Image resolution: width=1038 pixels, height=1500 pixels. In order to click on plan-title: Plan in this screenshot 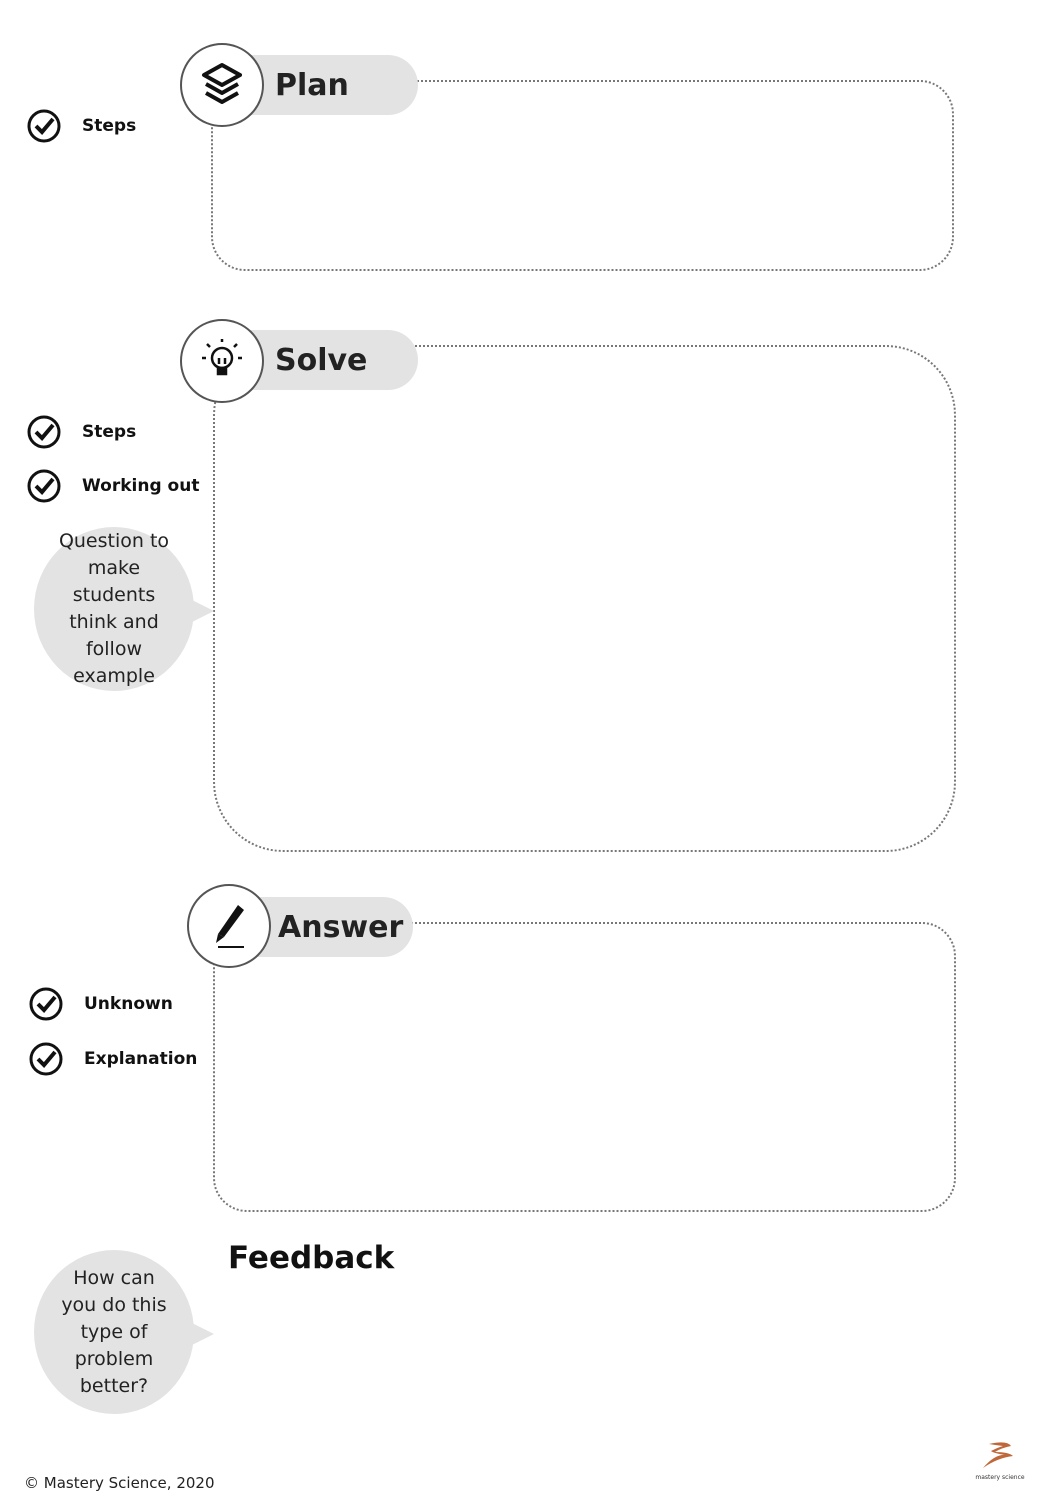, I will do `click(312, 85)`.